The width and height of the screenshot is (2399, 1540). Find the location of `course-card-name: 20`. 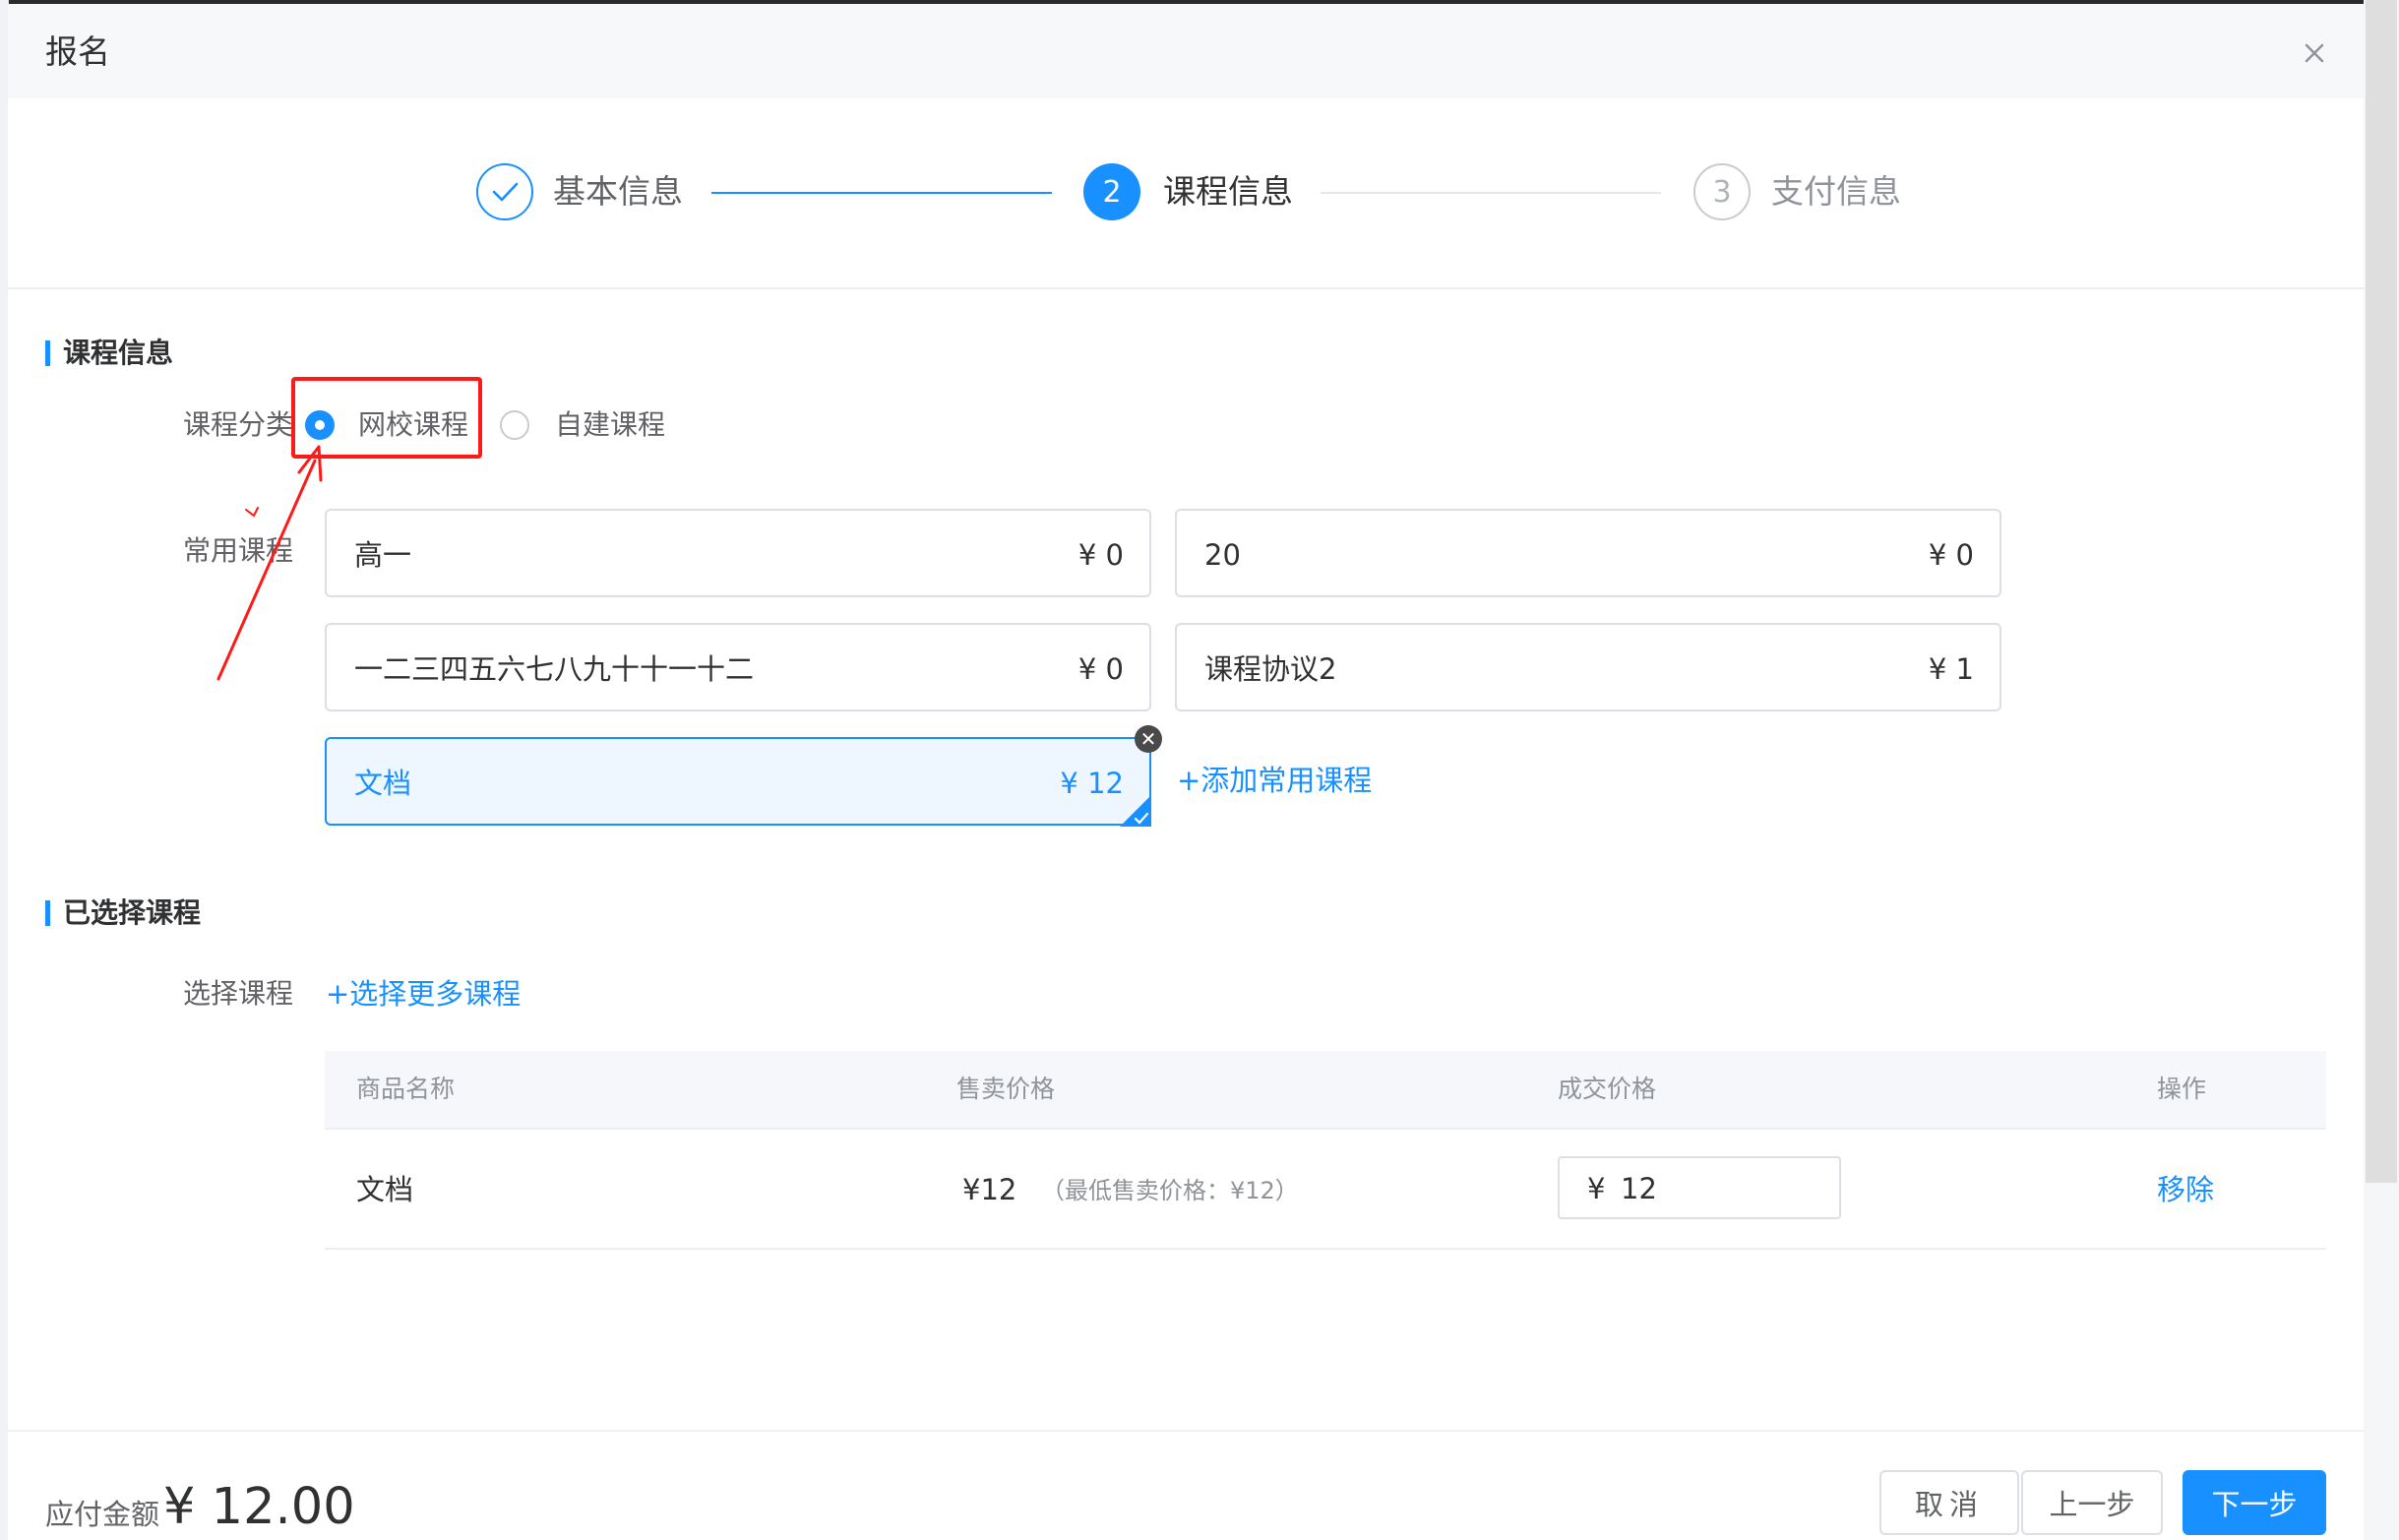

course-card-name: 20 is located at coordinates (1222, 555).